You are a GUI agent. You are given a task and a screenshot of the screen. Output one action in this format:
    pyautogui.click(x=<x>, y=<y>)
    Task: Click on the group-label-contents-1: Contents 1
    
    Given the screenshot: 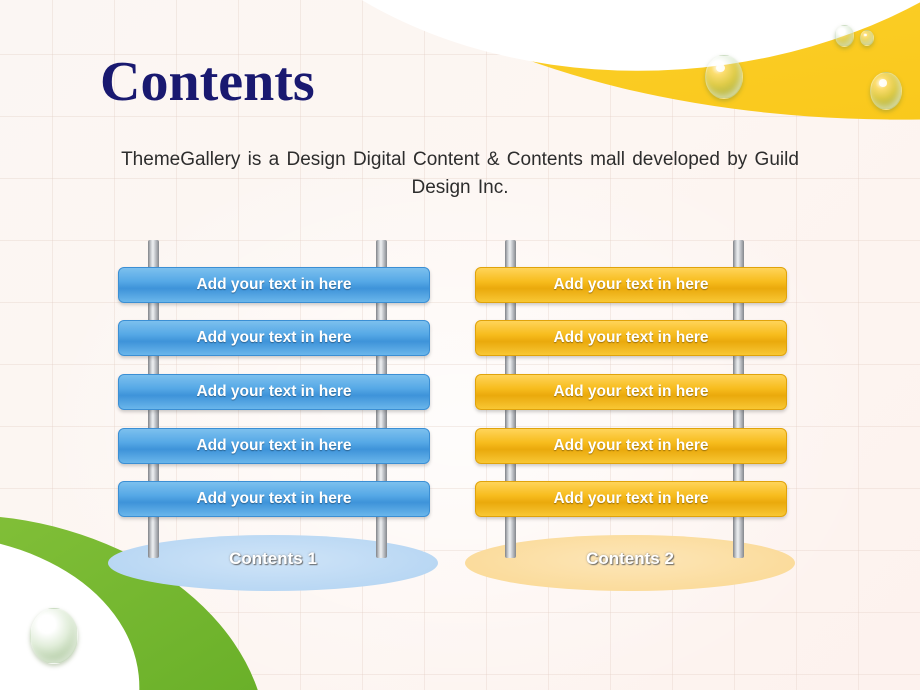 What is the action you would take?
    pyautogui.click(x=273, y=558)
    